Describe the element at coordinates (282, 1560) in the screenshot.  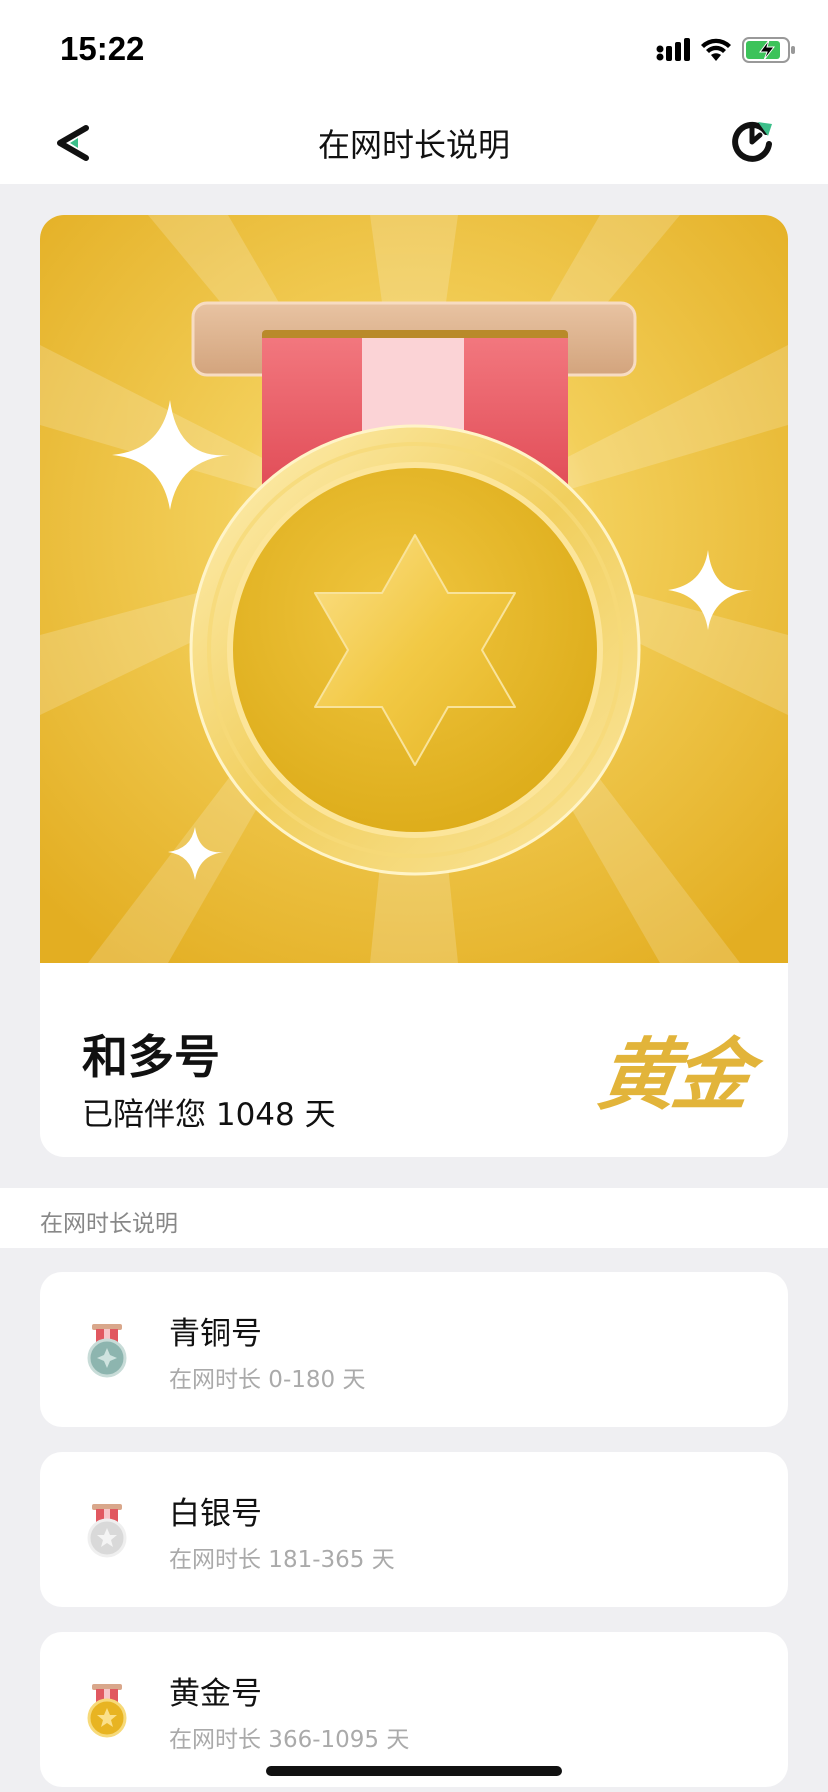
I see `tier-range: 在网时长 181-365 天` at that location.